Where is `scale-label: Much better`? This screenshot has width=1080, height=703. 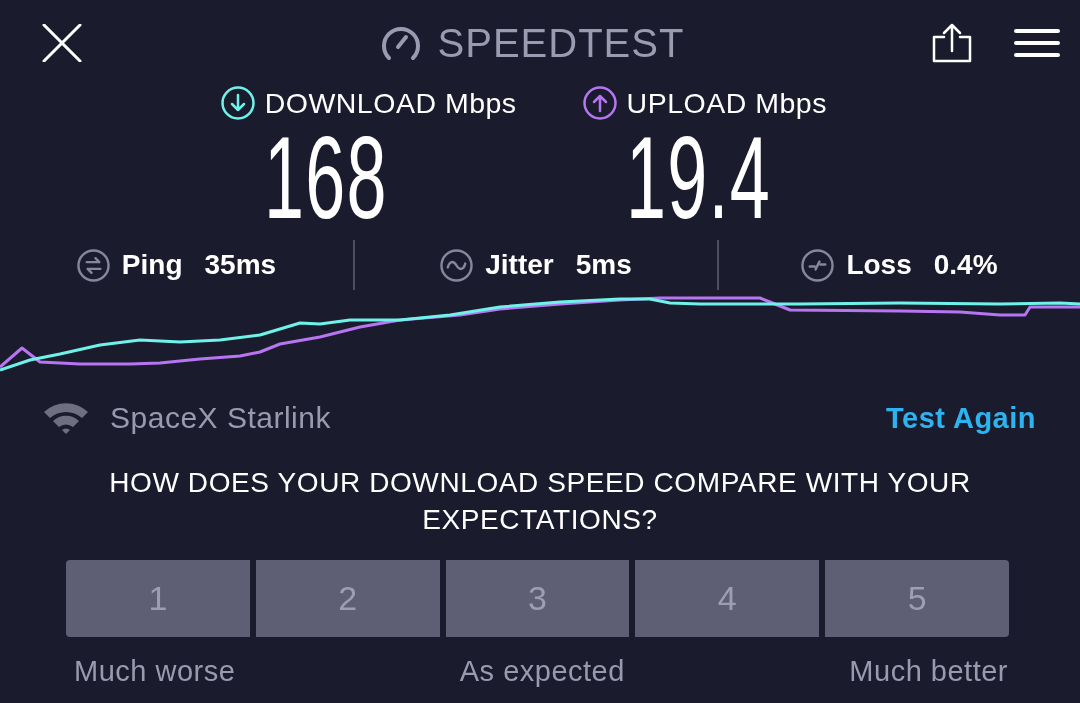 scale-label: Much better is located at coordinates (928, 671).